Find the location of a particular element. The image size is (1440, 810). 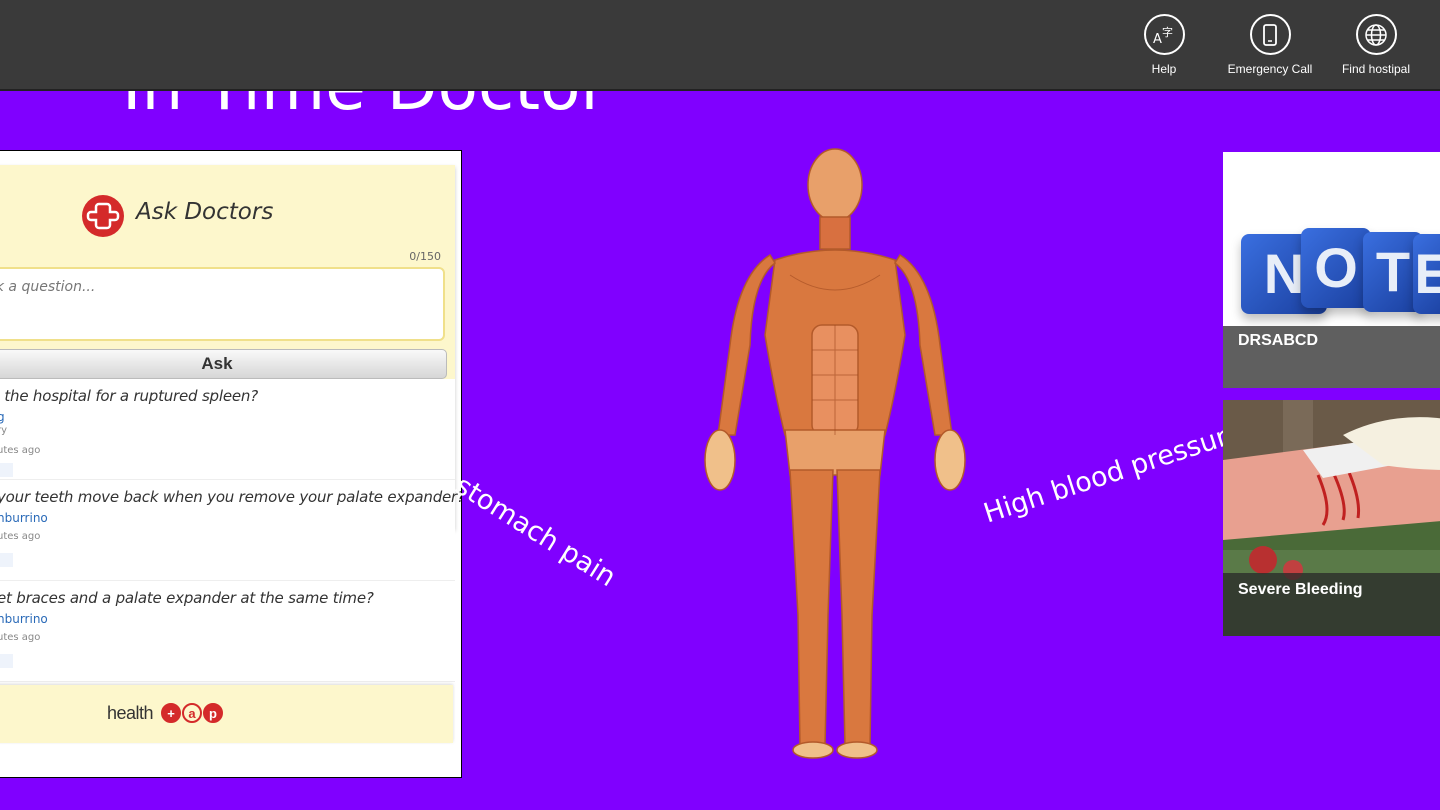

note-cube: E is located at coordinates (1426, 274).